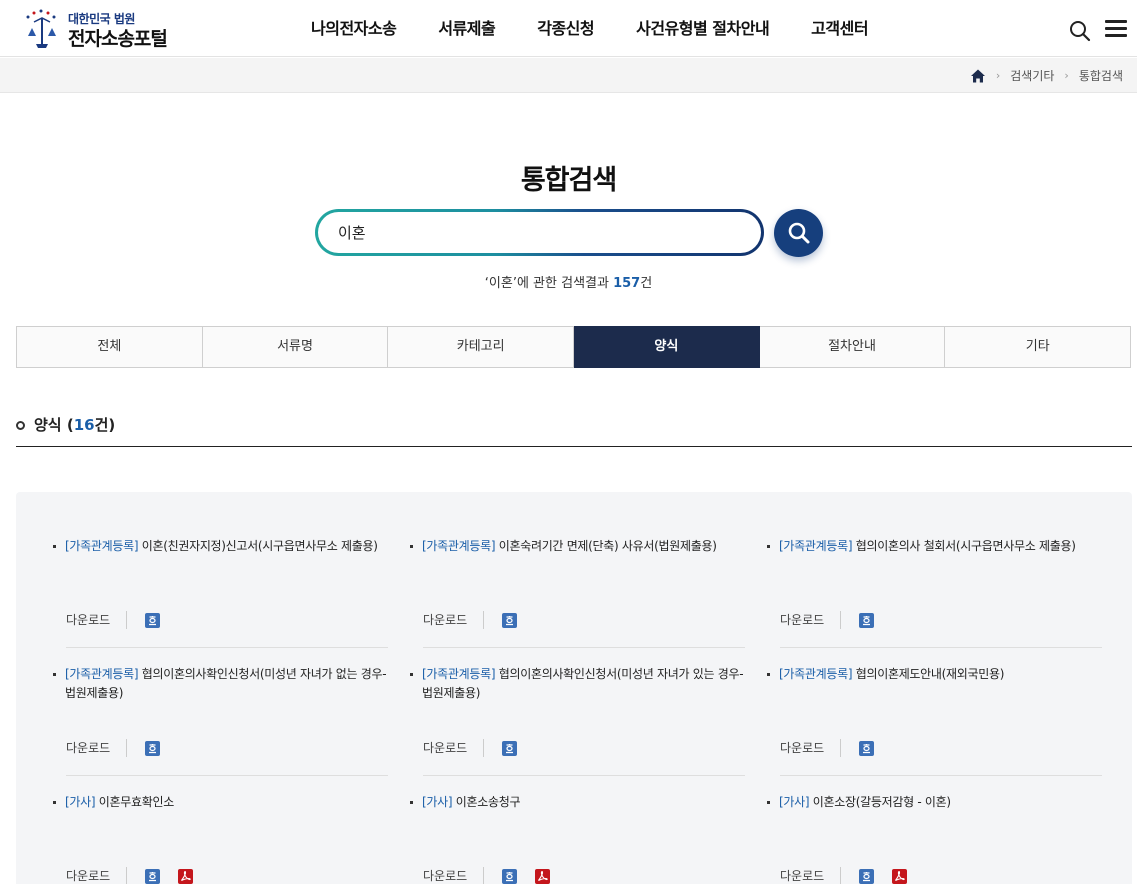 This screenshot has width=1137, height=884. I want to click on result-item: [가족관계등록] 협의이혼의사 철회서(시구읍면사무소 제출용) 다운로드, so click(935, 601).